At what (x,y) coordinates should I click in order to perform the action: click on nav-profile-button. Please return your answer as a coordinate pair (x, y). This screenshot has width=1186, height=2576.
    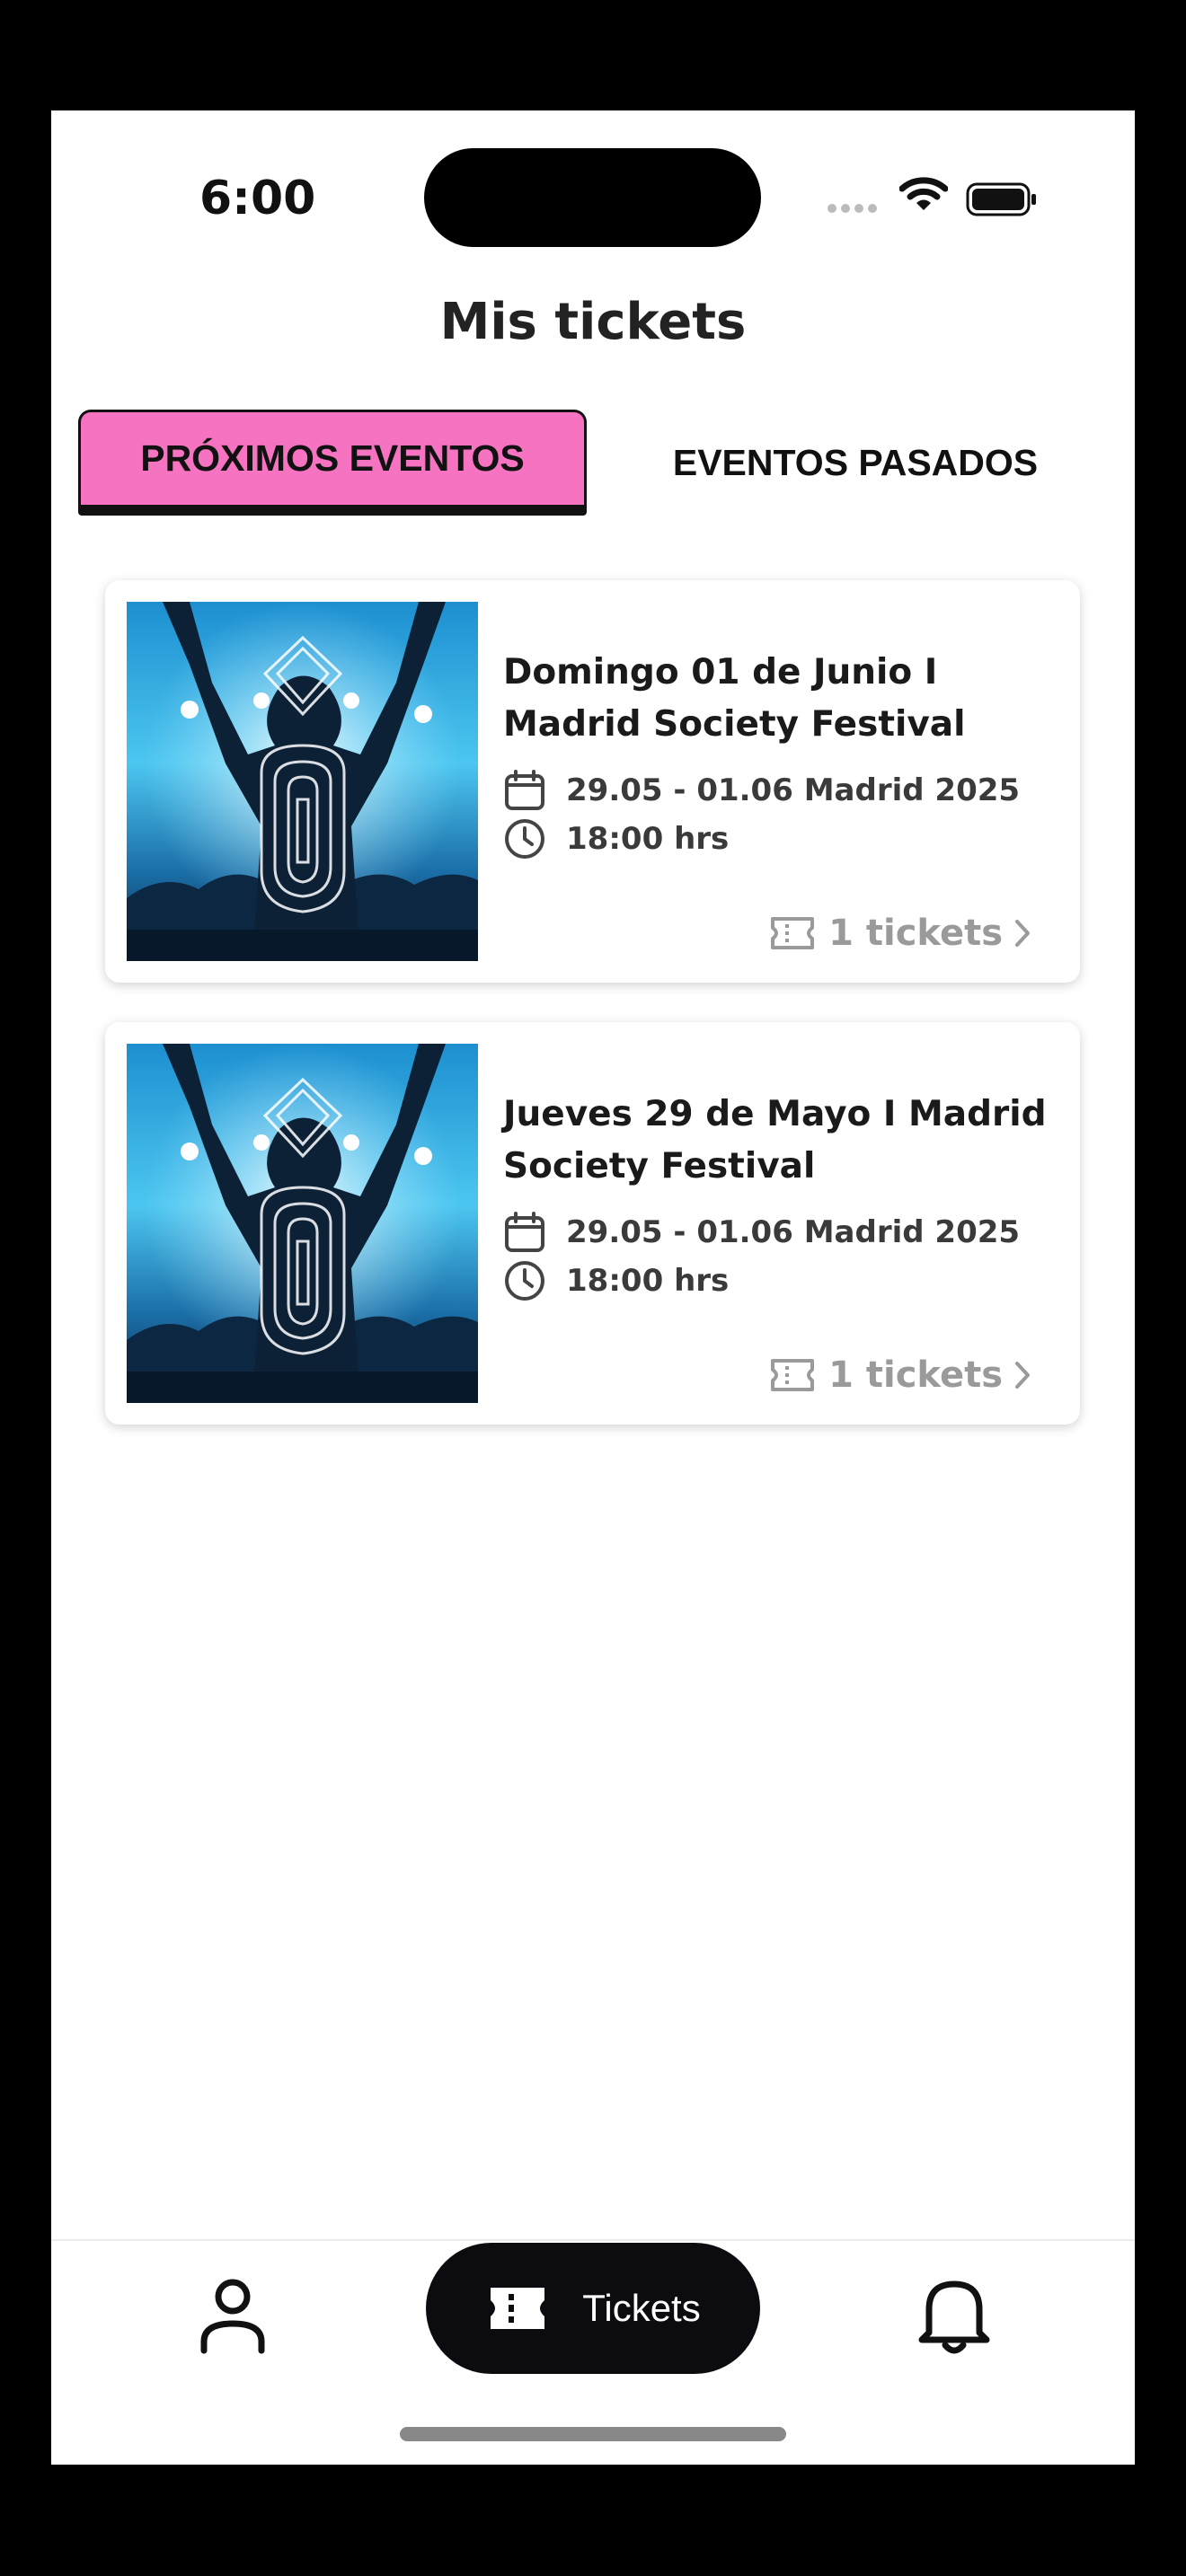
    Looking at the image, I should click on (233, 2315).